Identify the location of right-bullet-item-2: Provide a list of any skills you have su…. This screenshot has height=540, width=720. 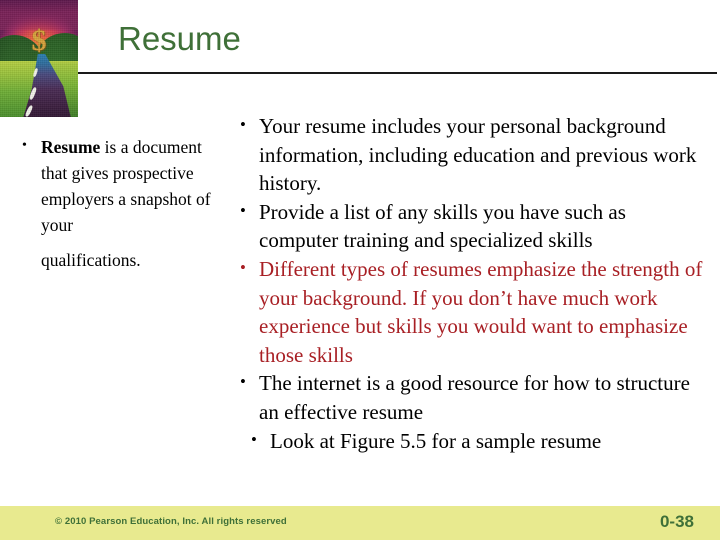
(470, 226).